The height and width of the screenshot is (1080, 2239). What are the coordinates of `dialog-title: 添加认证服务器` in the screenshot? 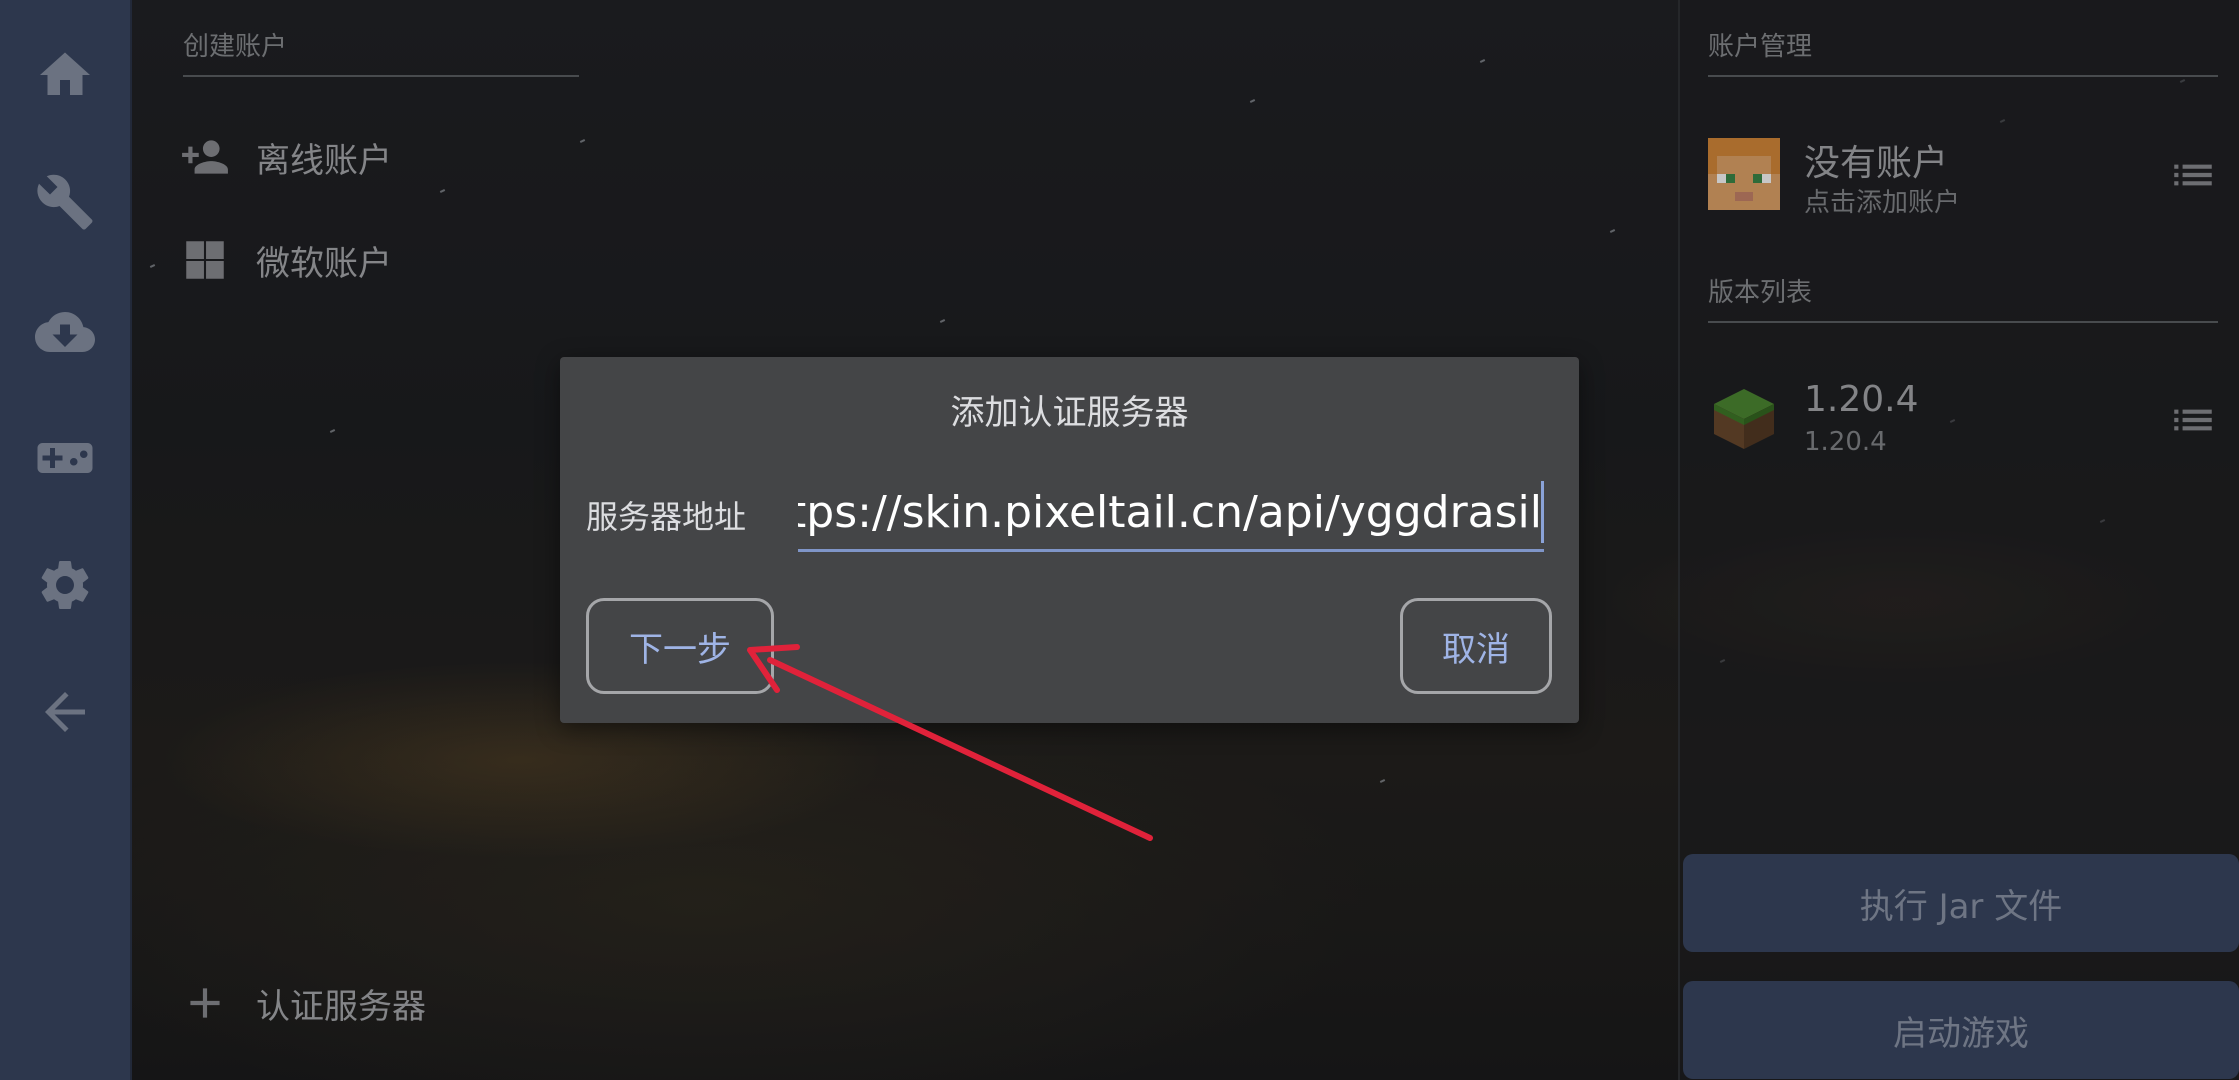 It's located at (1069, 413).